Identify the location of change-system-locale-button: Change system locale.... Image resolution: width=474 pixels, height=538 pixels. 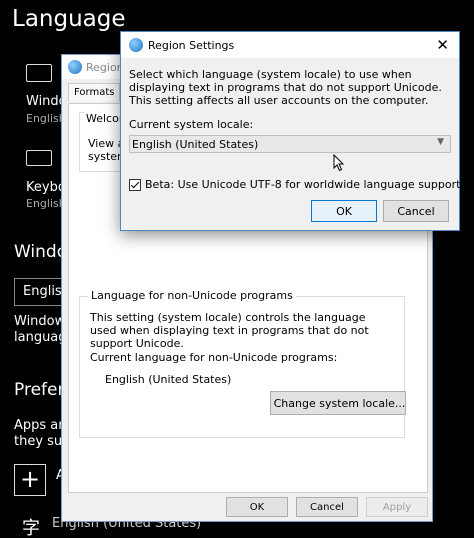
(338, 403).